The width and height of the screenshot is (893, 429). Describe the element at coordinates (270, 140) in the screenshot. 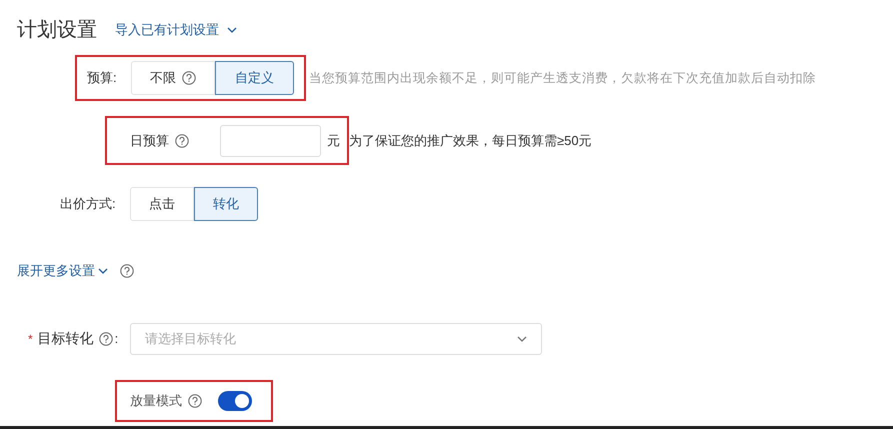

I see `budget-input` at that location.